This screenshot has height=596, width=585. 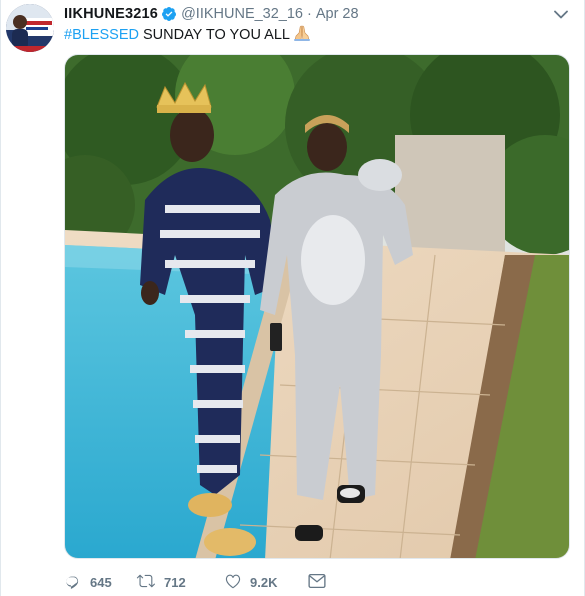 I want to click on retweet-button: 712, so click(x=180, y=582).